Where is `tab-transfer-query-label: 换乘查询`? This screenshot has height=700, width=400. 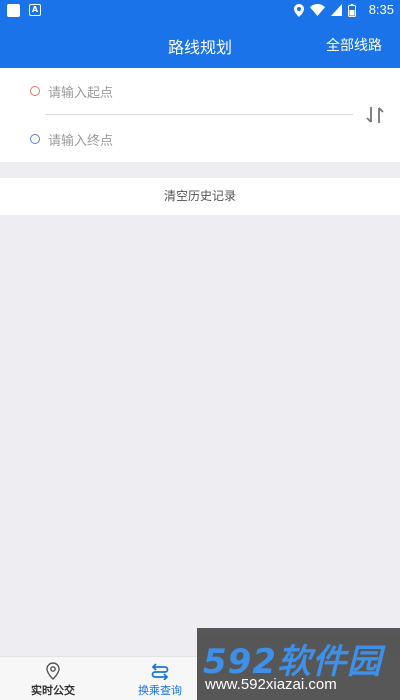
tab-transfer-query-label: 换乘查询 is located at coordinates (160, 690).